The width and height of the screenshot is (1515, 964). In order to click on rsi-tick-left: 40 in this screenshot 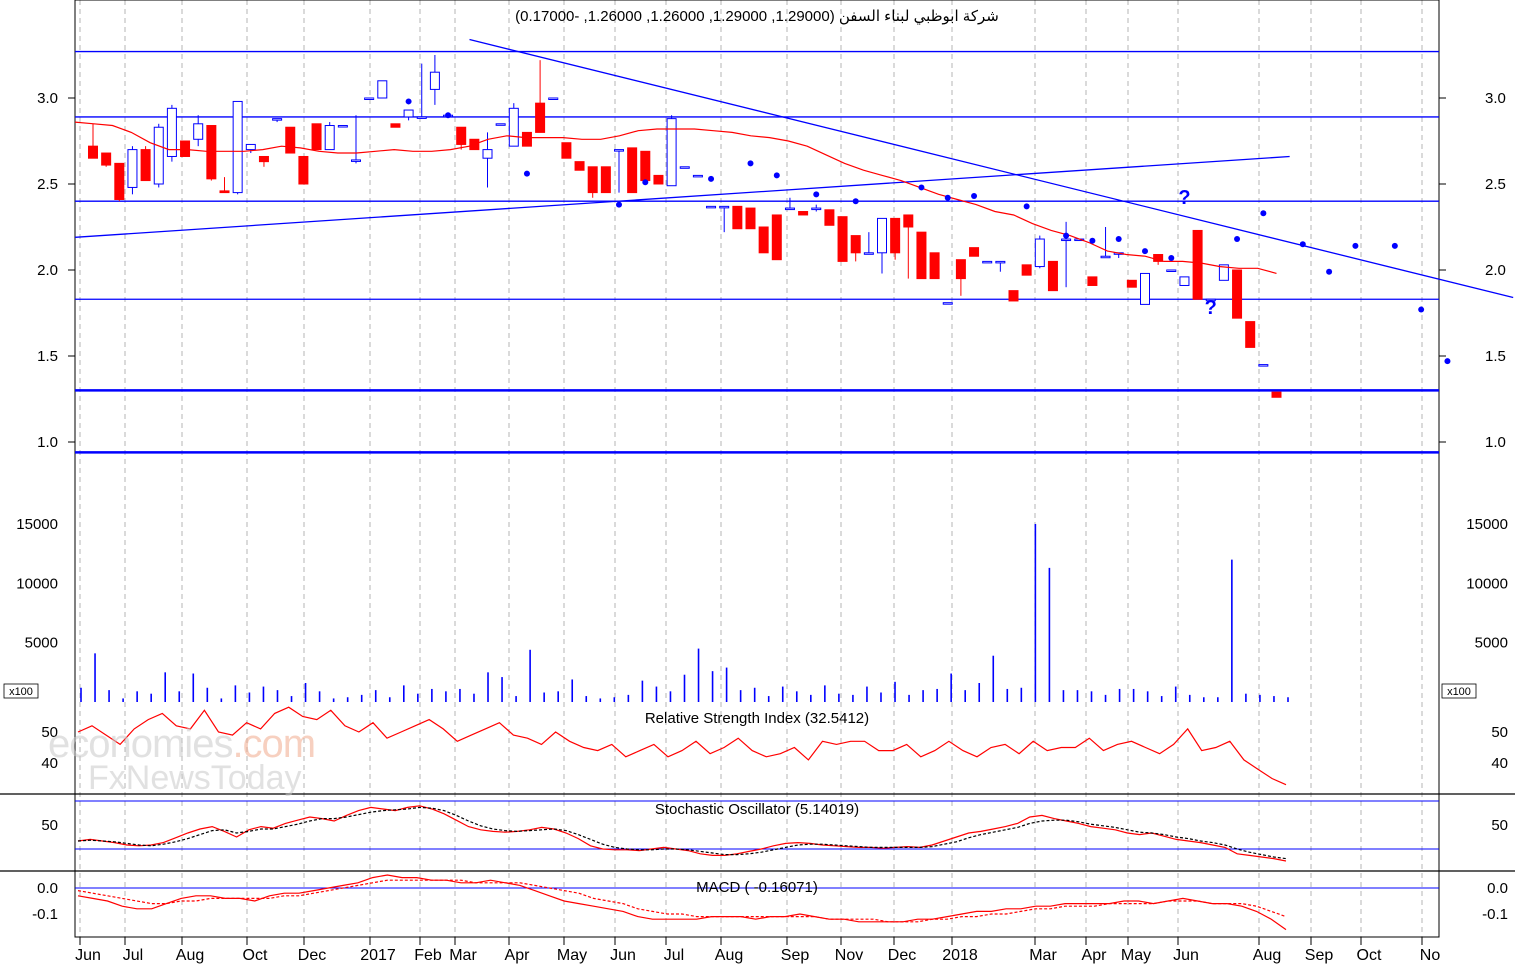, I will do `click(49, 763)`.